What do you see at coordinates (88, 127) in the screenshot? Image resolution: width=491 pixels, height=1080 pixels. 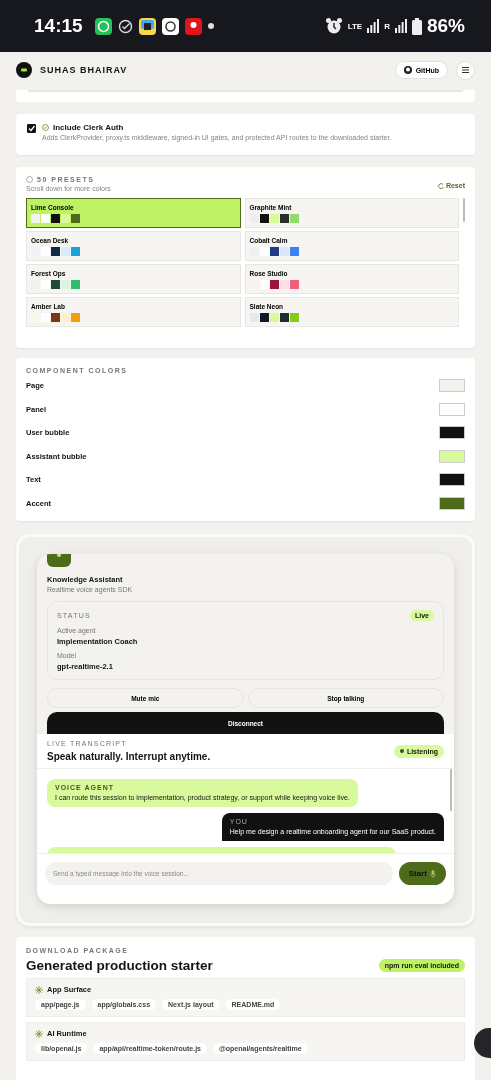 I see `auth-title: Include Clerk Auth` at bounding box center [88, 127].